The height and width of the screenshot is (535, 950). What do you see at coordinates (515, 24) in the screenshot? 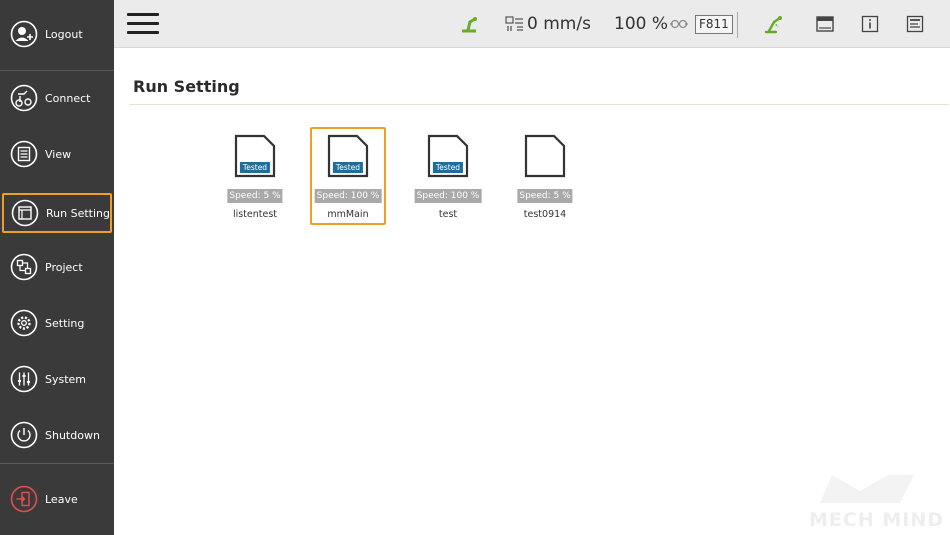
I see `speed-icon` at bounding box center [515, 24].